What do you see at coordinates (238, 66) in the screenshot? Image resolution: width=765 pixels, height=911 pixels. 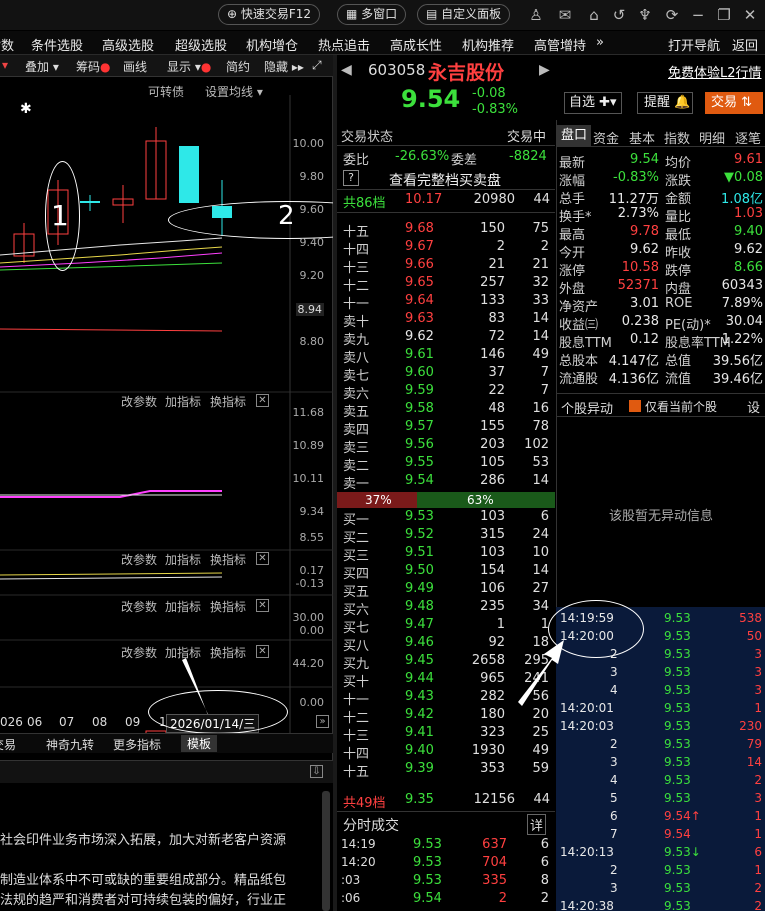 I see `simple-mode-button: 简约` at bounding box center [238, 66].